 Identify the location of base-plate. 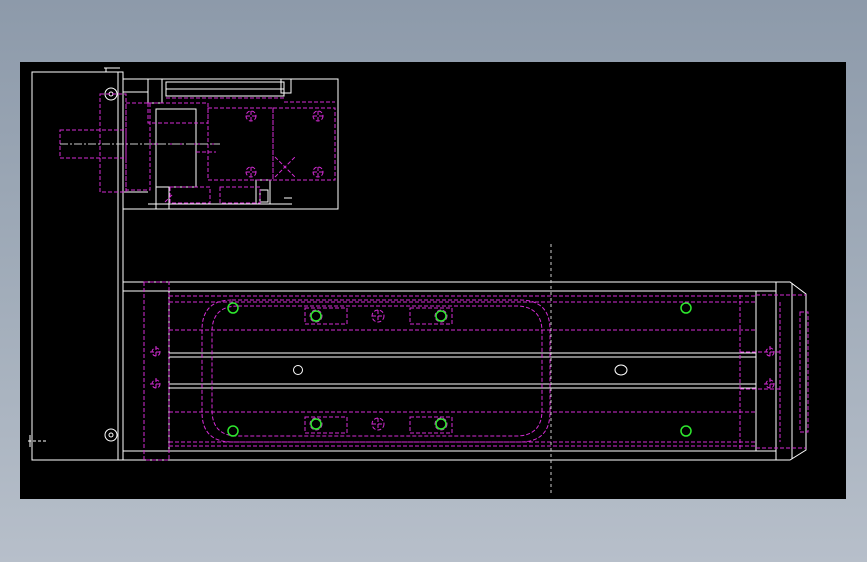
(76, 264).